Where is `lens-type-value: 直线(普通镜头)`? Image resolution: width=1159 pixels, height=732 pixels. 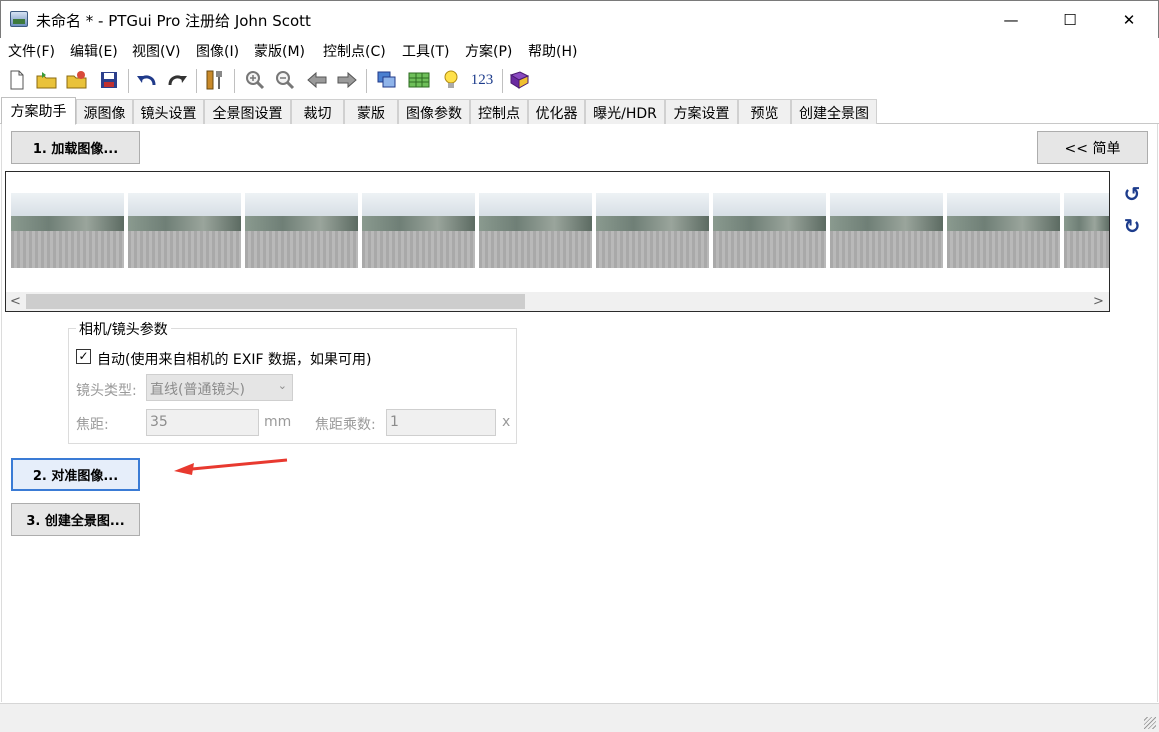
lens-type-value: 直线(普通镜头) is located at coordinates (197, 390).